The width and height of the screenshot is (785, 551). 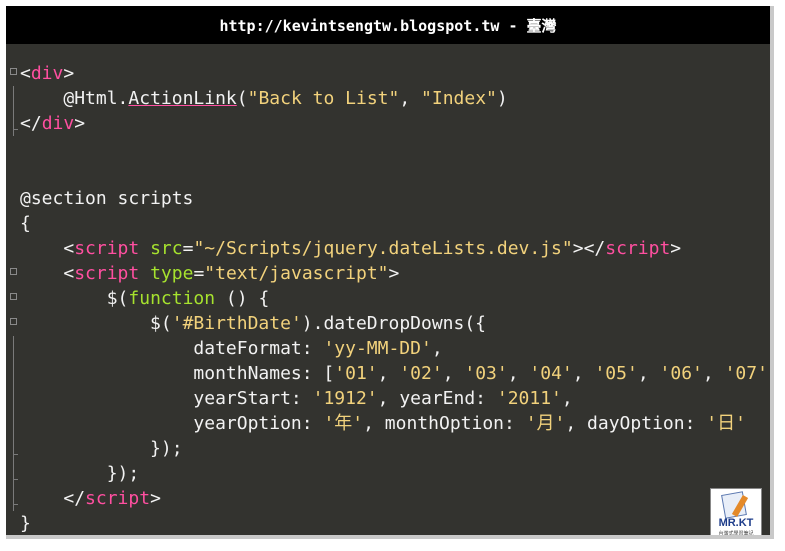 What do you see at coordinates (231, 273) in the screenshot?
I see `line-text: <script type="text/javascript">` at bounding box center [231, 273].